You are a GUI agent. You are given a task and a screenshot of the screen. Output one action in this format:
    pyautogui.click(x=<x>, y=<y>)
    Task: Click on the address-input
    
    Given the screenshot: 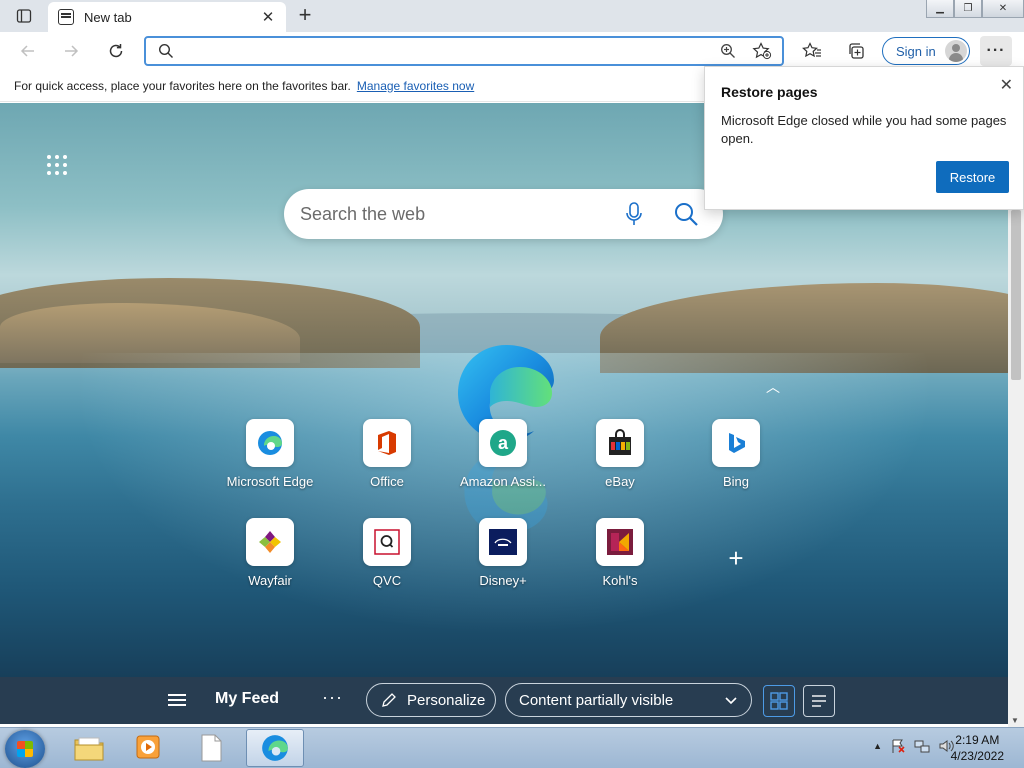 What is the action you would take?
    pyautogui.click(x=462, y=51)
    